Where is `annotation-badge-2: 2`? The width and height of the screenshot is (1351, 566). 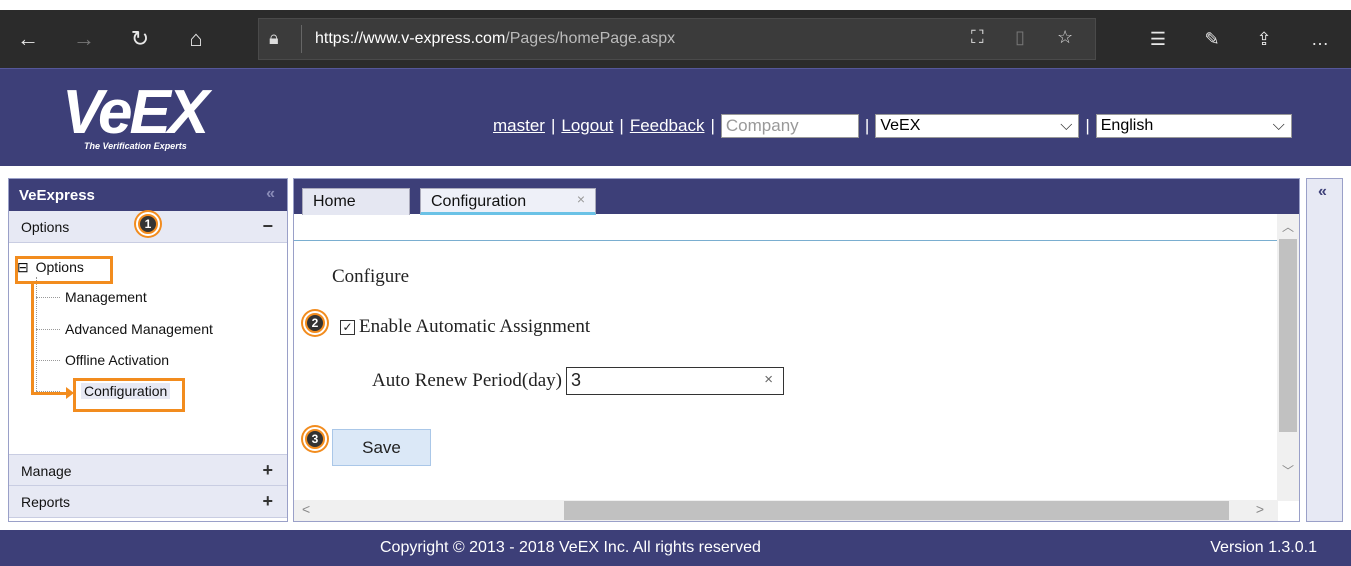 annotation-badge-2: 2 is located at coordinates (315, 323).